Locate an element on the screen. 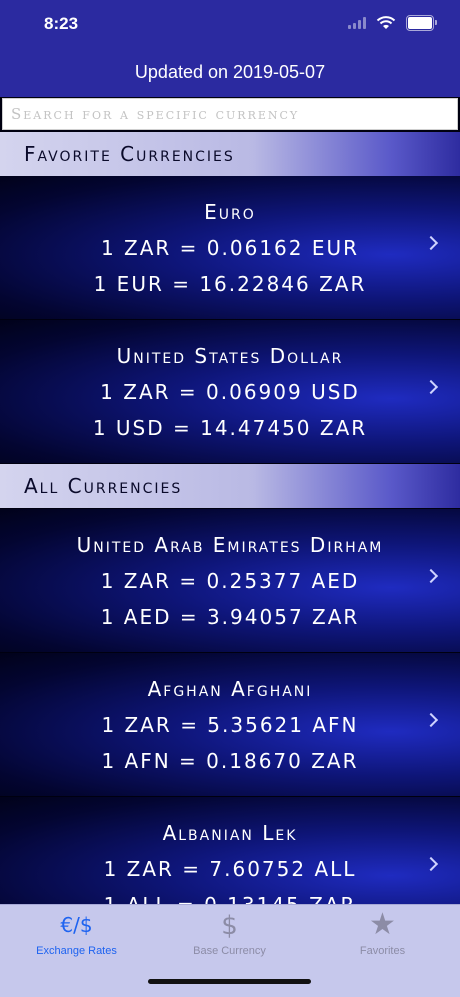 The height and width of the screenshot is (997, 460). currency-name: Euro is located at coordinates (230, 212).